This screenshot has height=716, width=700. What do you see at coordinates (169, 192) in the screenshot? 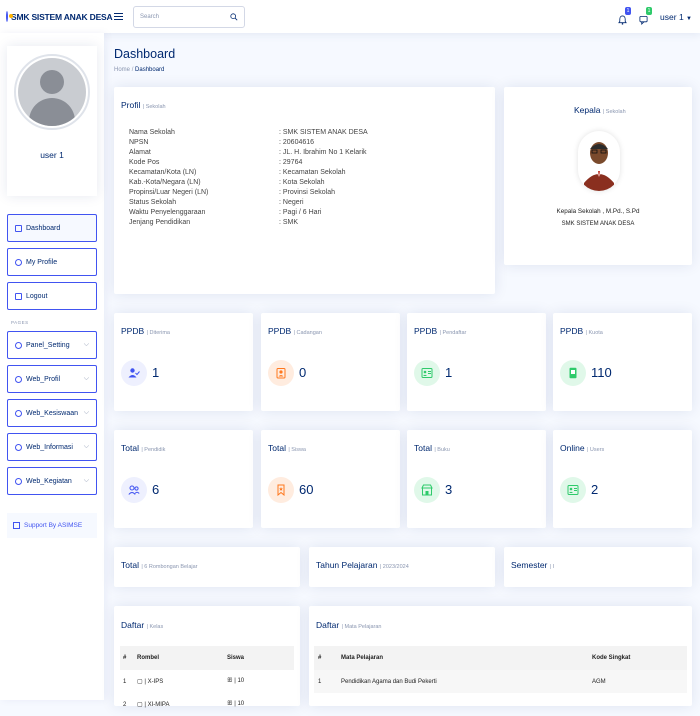
I see `profil-field-label: Propinsi/Luar Negeri (LN)` at bounding box center [169, 192].